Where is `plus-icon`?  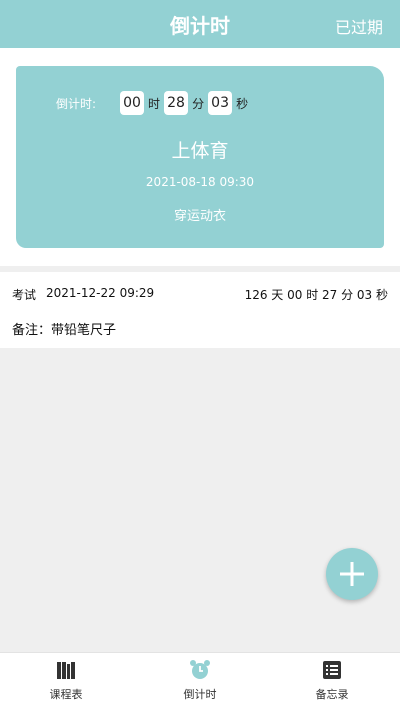 plus-icon is located at coordinates (352, 574).